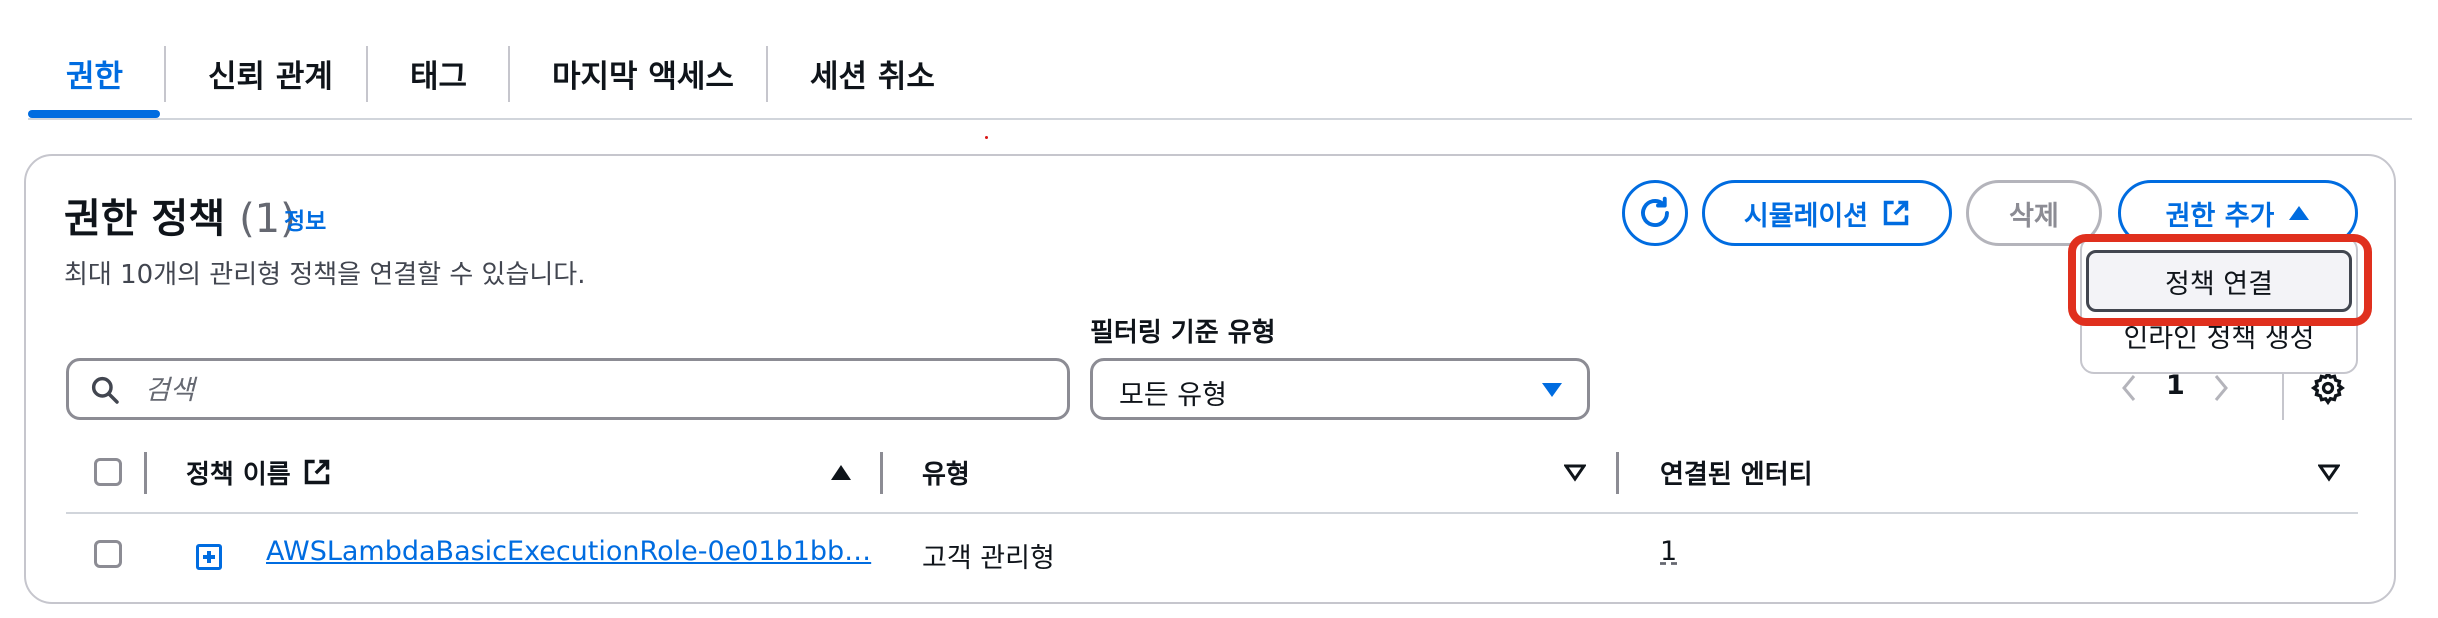 The width and height of the screenshot is (2438, 618). Describe the element at coordinates (1220, 119) in the screenshot. I see `tab-bar-baseline` at that location.